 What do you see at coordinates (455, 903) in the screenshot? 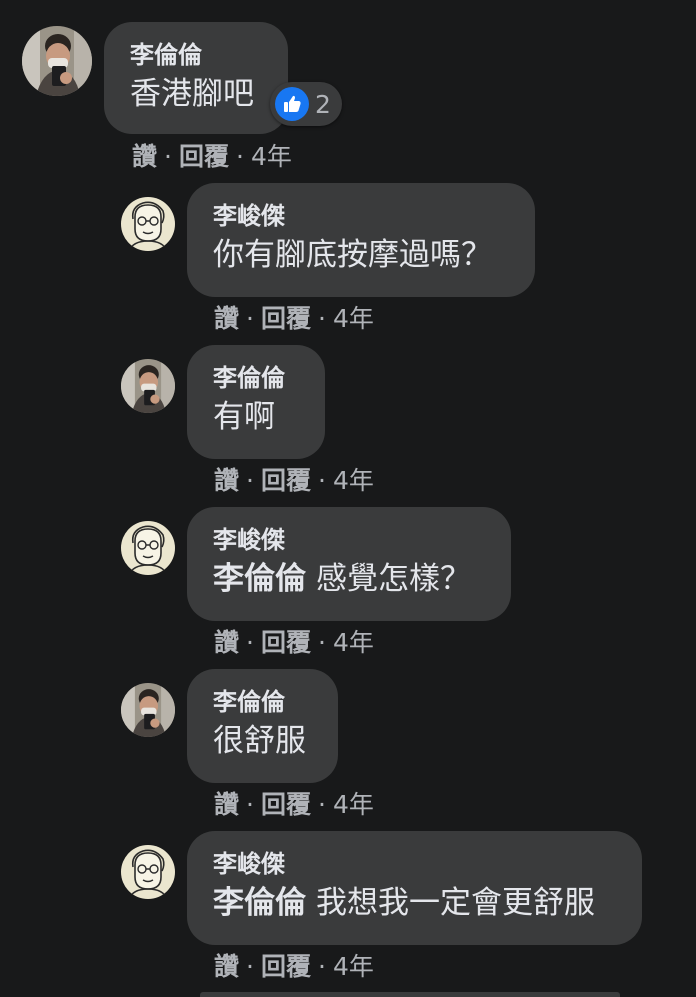
I see `comment-body: 我想我一定會更舒服` at bounding box center [455, 903].